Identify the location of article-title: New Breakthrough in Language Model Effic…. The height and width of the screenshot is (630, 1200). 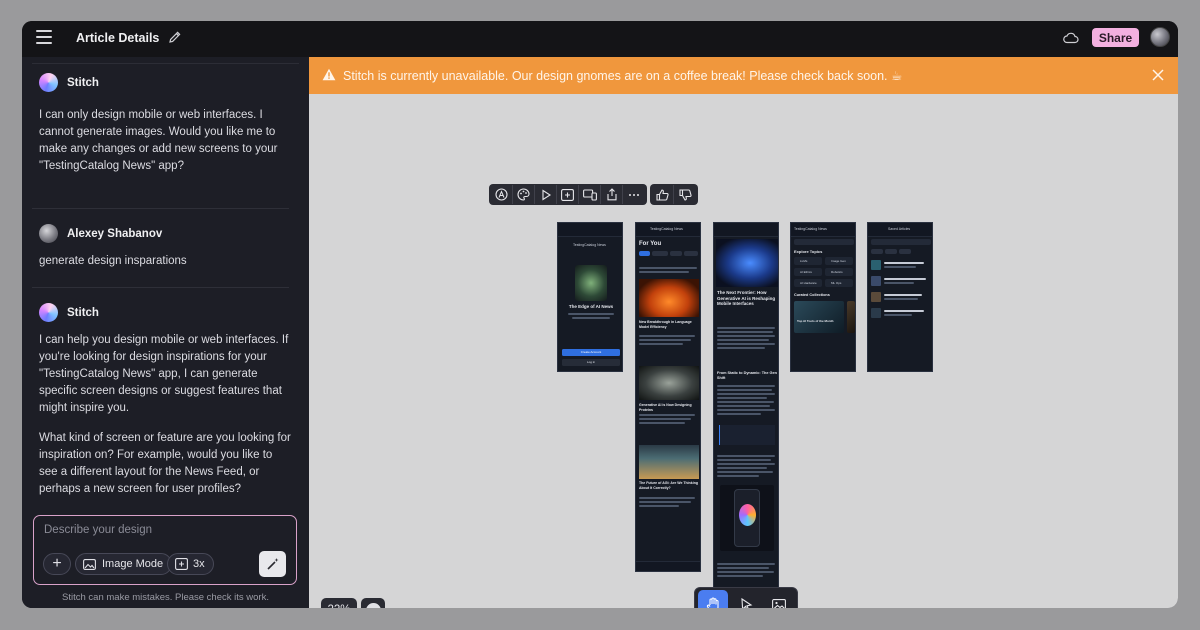
(665, 324).